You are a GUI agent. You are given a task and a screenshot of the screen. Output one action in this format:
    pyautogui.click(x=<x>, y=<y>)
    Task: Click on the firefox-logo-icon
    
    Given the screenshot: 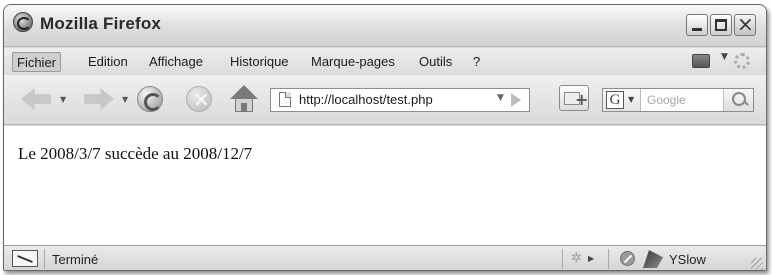 What is the action you would take?
    pyautogui.click(x=23, y=22)
    